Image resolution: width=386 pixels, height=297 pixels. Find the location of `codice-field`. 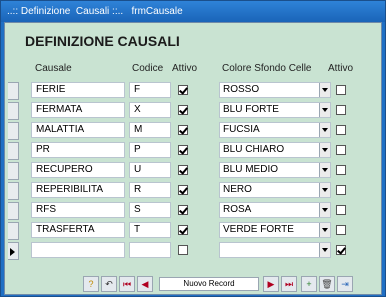

codice-field is located at coordinates (150, 250).